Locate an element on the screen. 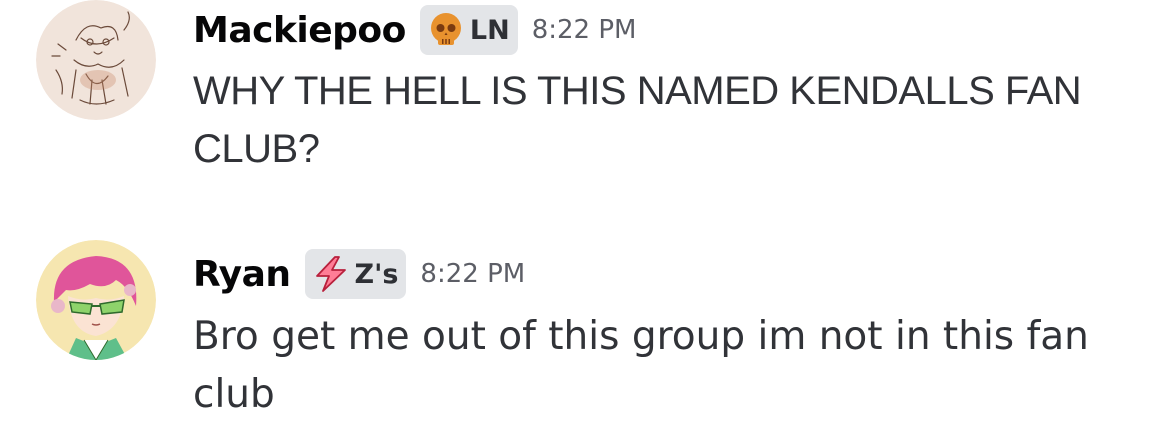  role-tag-label: Z's is located at coordinates (376, 274).